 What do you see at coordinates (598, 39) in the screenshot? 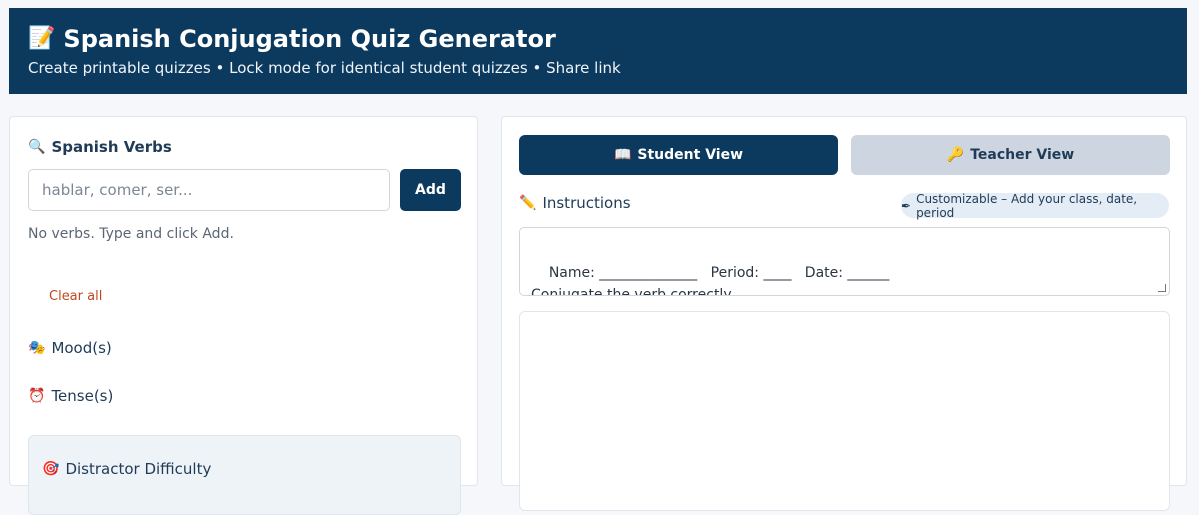
I see `page-title: 📝 Spanish Conjugation Quiz Generator` at bounding box center [598, 39].